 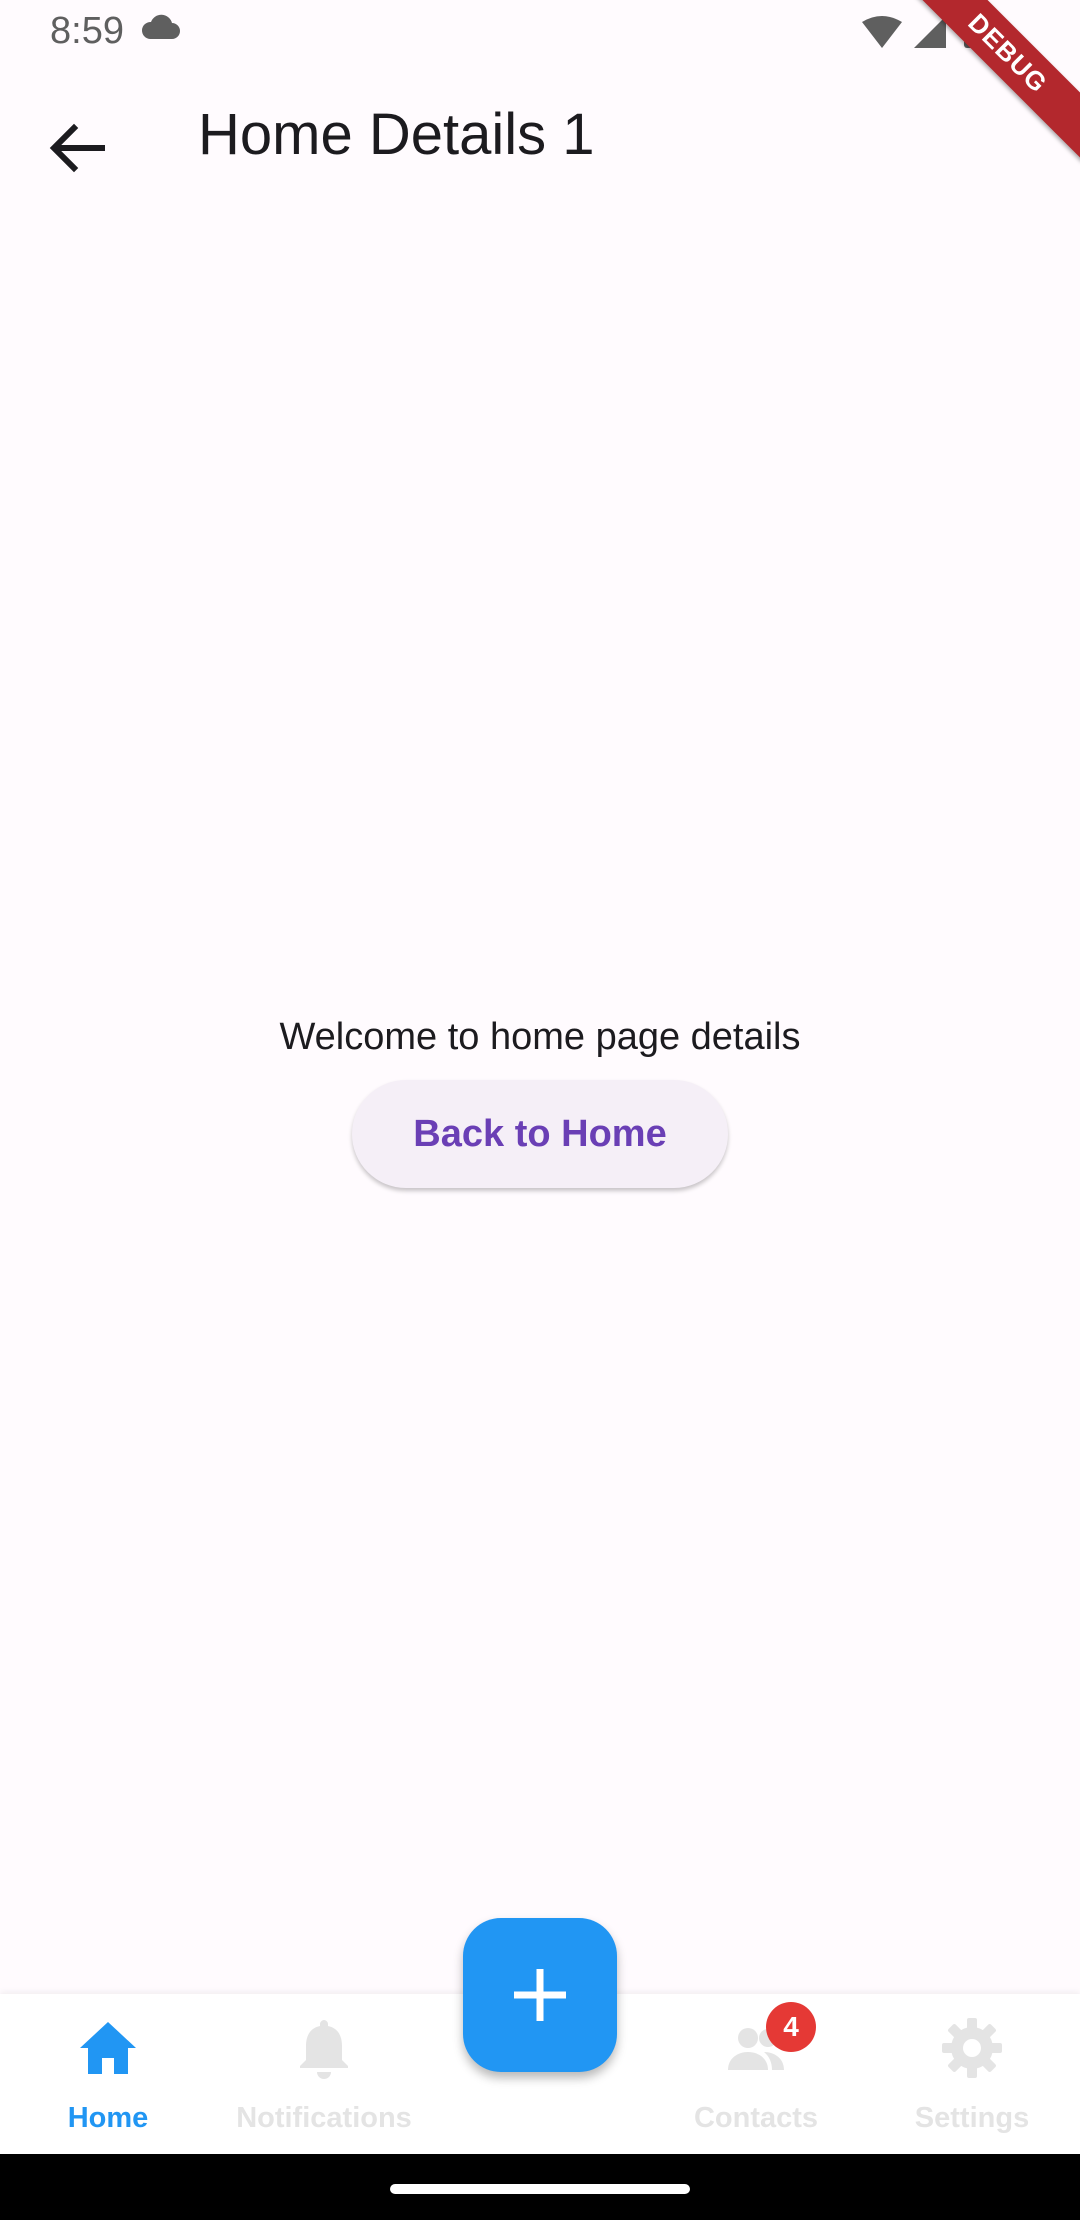 What do you see at coordinates (160, 26) in the screenshot?
I see `cloud-icon` at bounding box center [160, 26].